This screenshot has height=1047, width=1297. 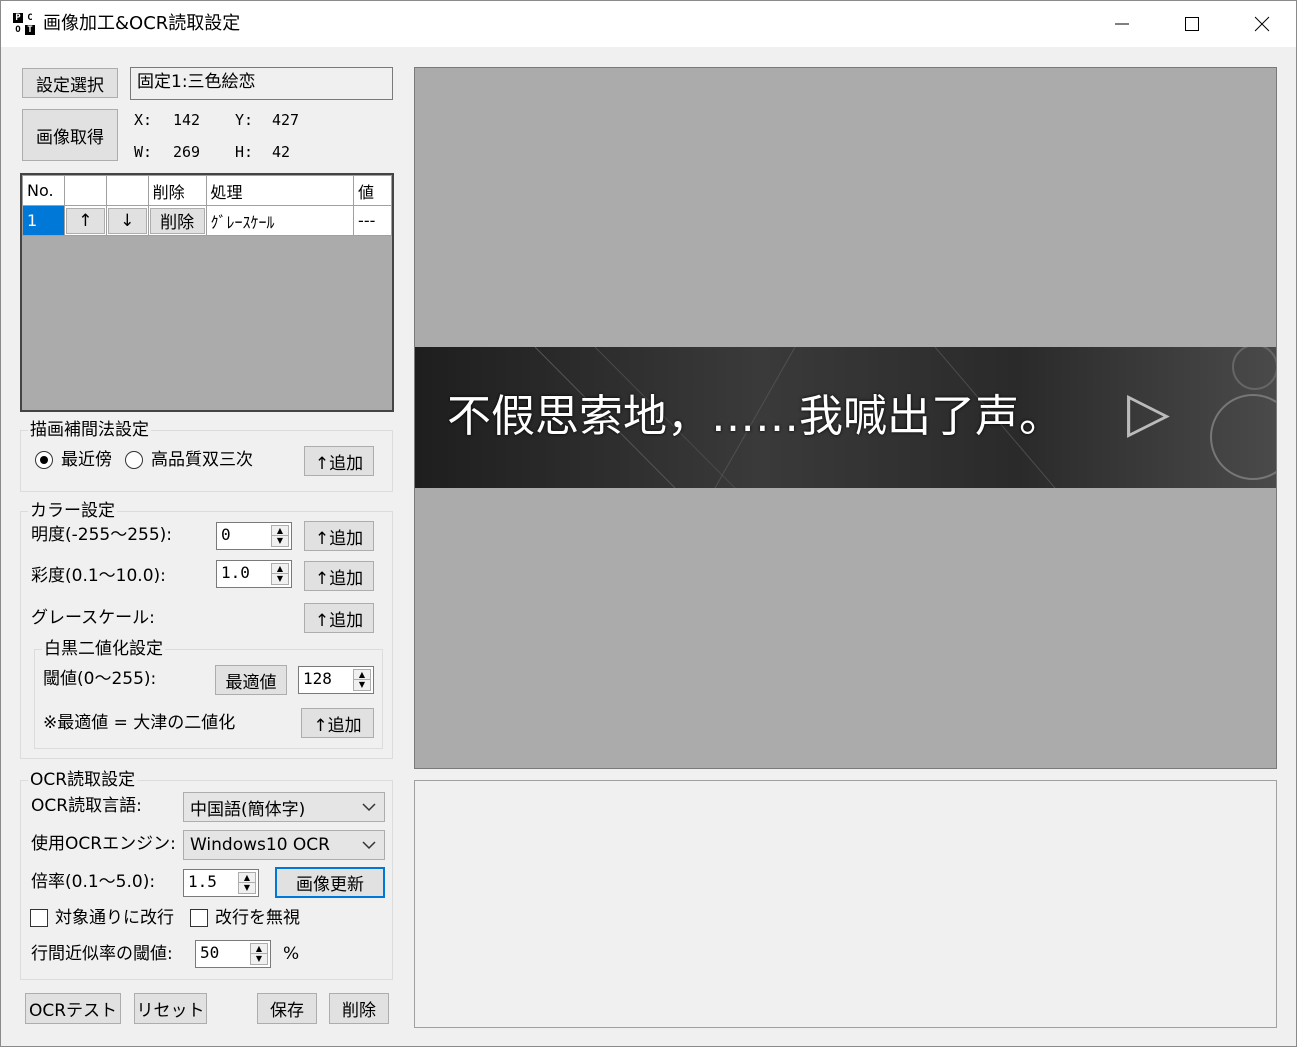 I want to click on line-threshold-spinner: 50 ▲ ▼, so click(x=233, y=954).